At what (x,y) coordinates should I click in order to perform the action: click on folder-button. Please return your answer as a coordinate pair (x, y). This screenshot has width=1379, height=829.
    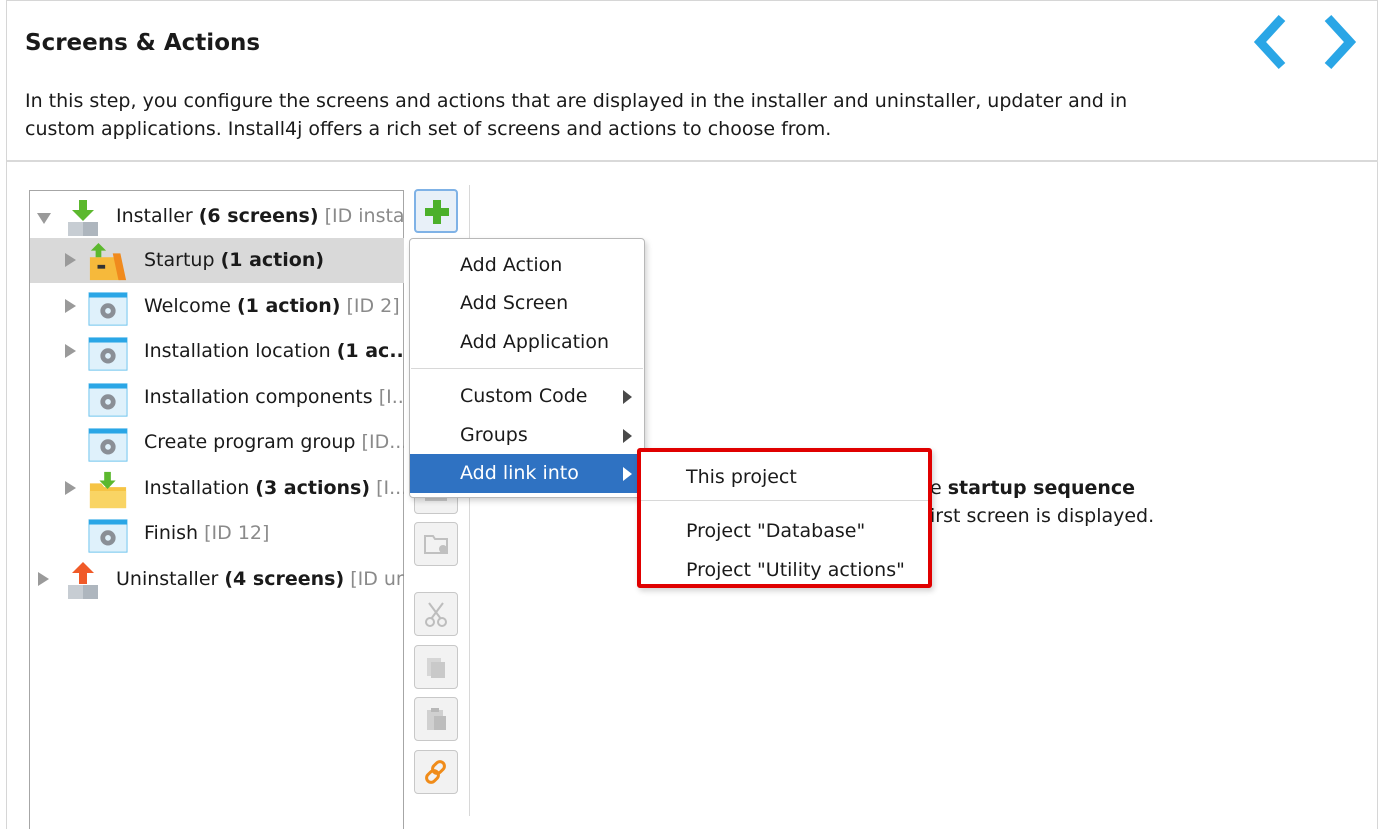
    Looking at the image, I should click on (436, 544).